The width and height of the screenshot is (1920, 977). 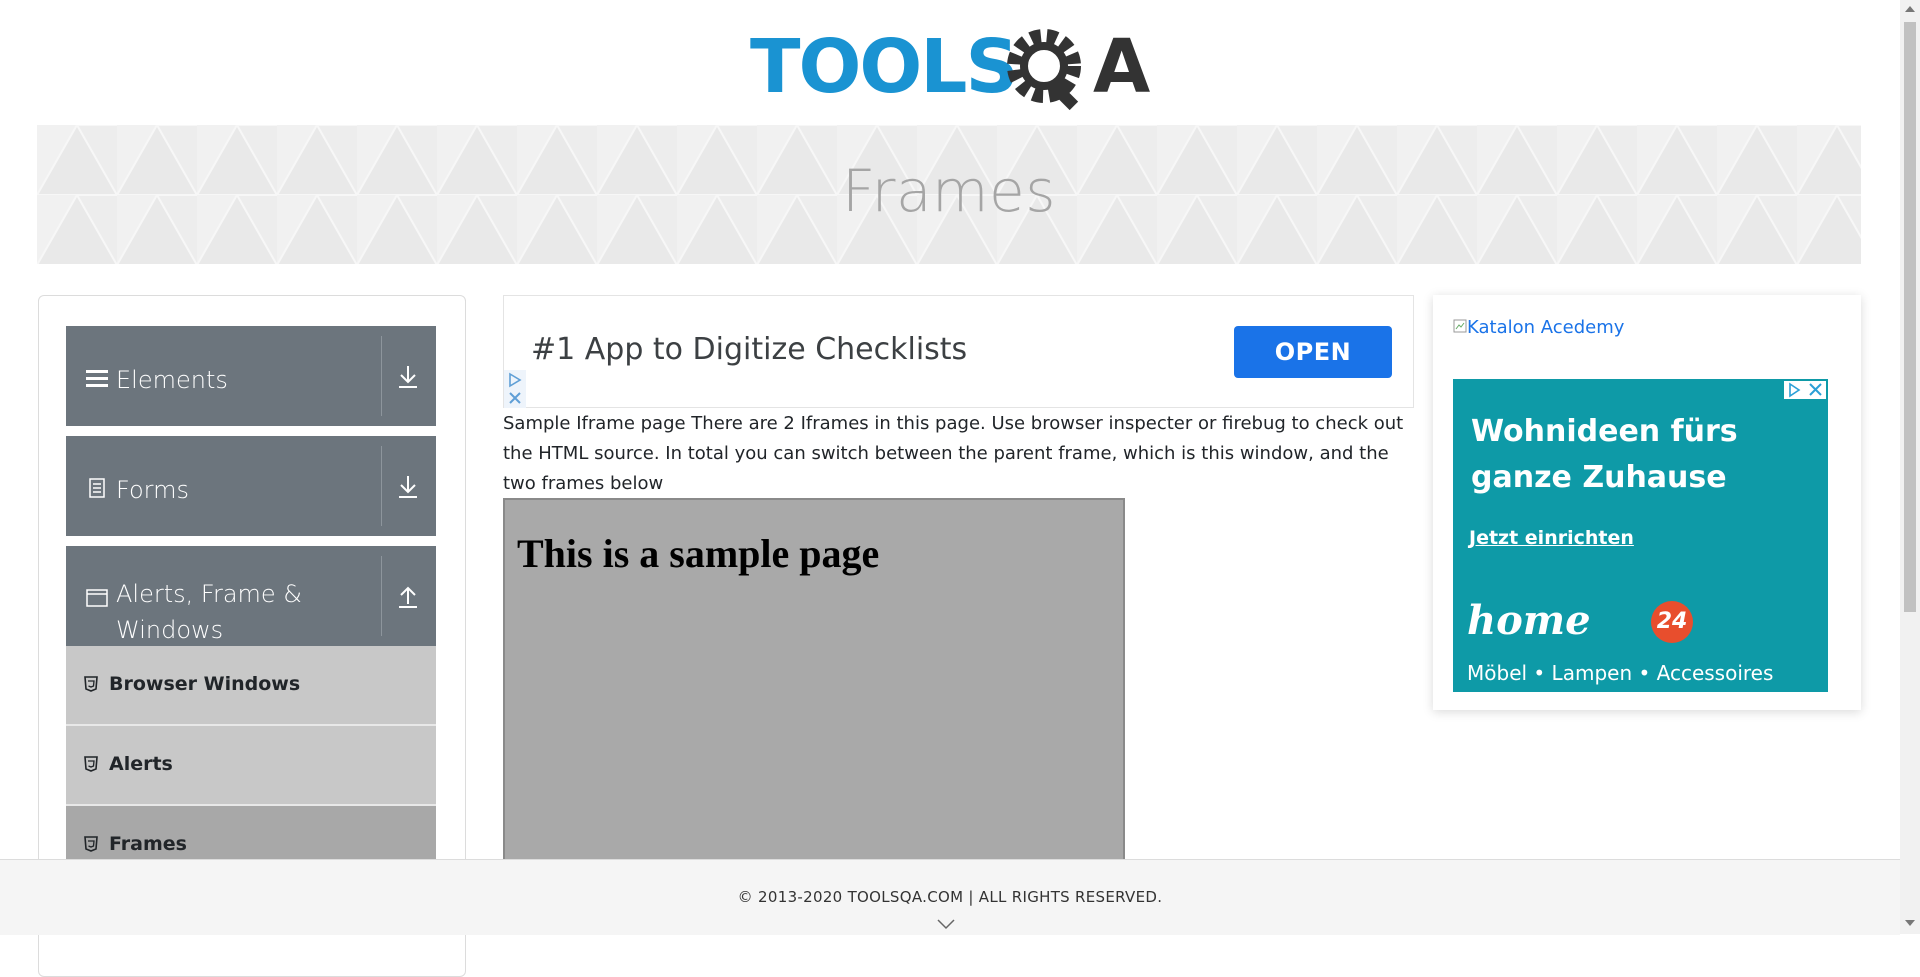 I want to click on logo-text-a: A, so click(x=1121, y=67).